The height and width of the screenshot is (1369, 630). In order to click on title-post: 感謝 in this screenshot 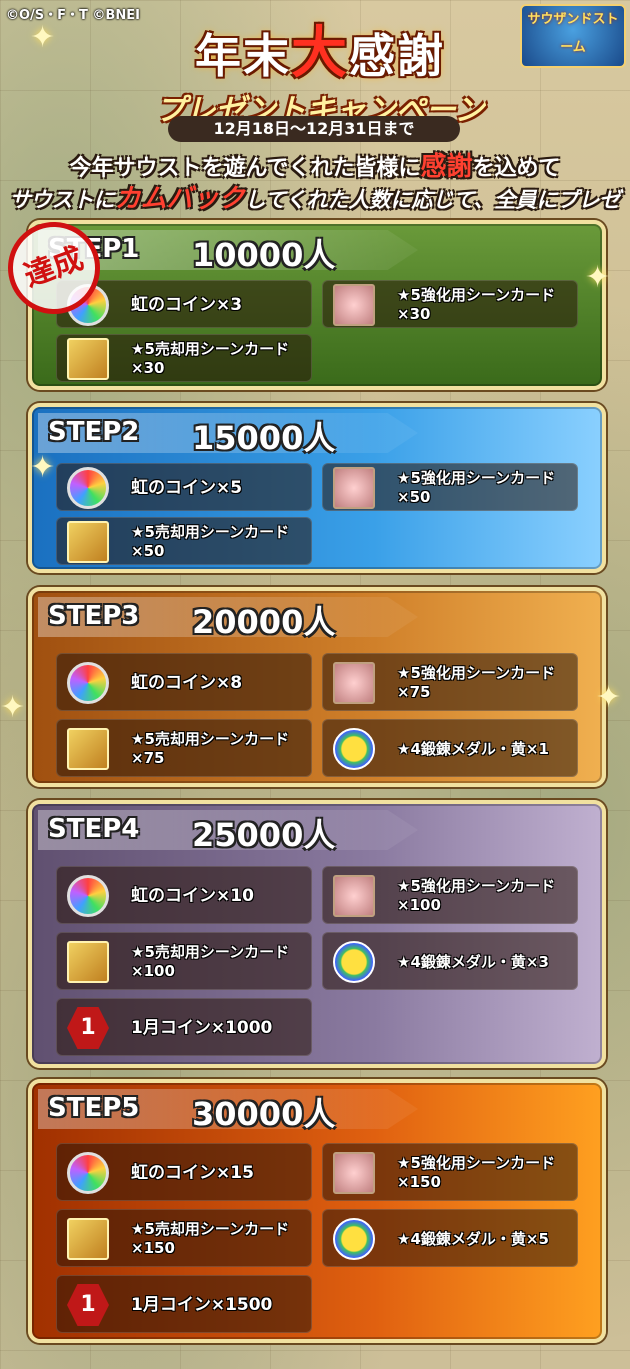, I will do `click(397, 56)`.